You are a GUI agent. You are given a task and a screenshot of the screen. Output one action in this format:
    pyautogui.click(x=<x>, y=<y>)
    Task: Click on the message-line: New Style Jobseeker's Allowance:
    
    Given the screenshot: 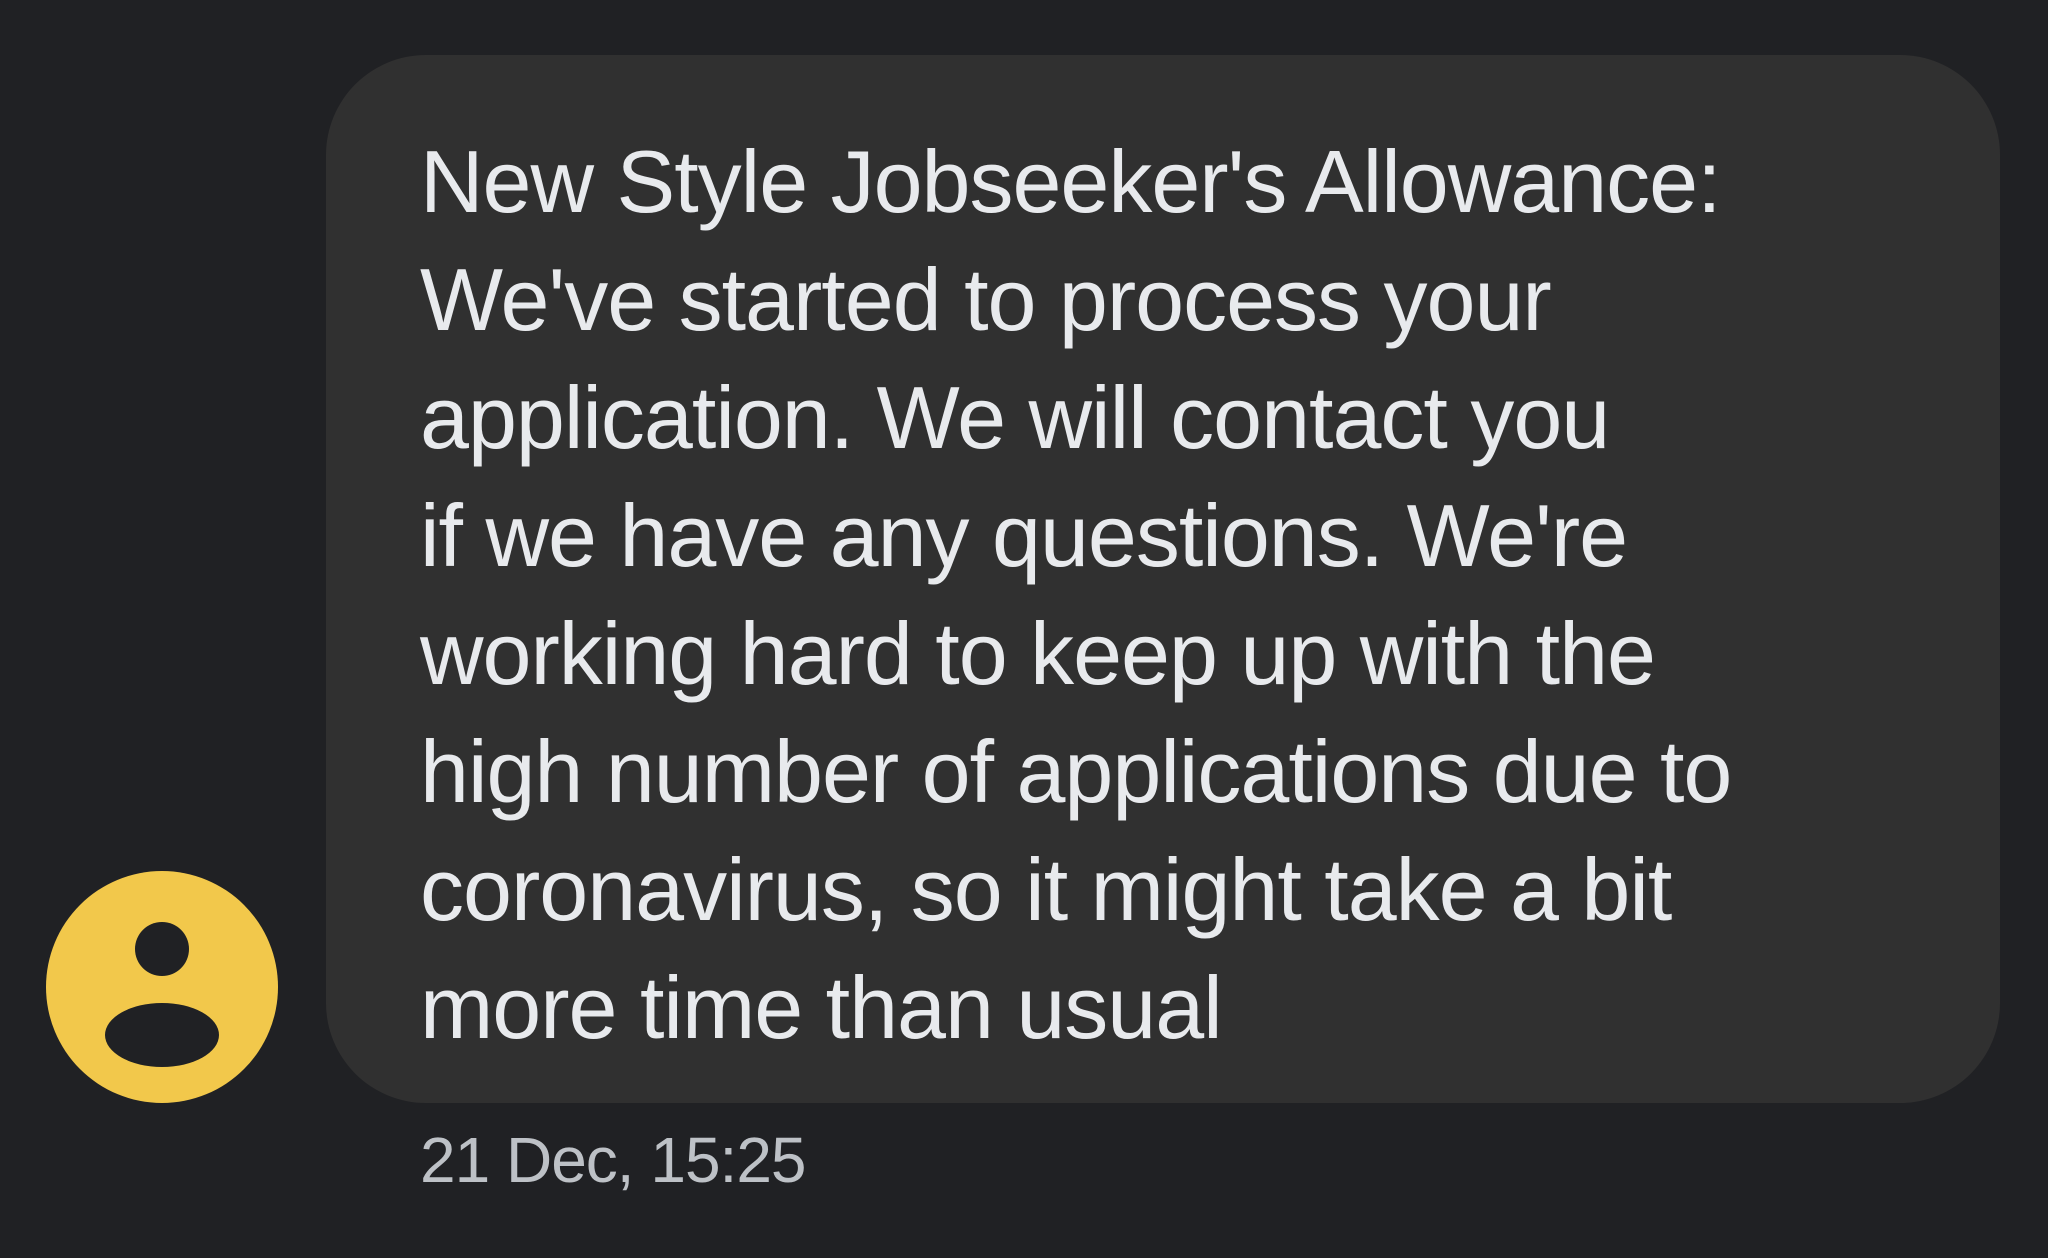 What is the action you would take?
    pyautogui.click(x=1071, y=181)
    